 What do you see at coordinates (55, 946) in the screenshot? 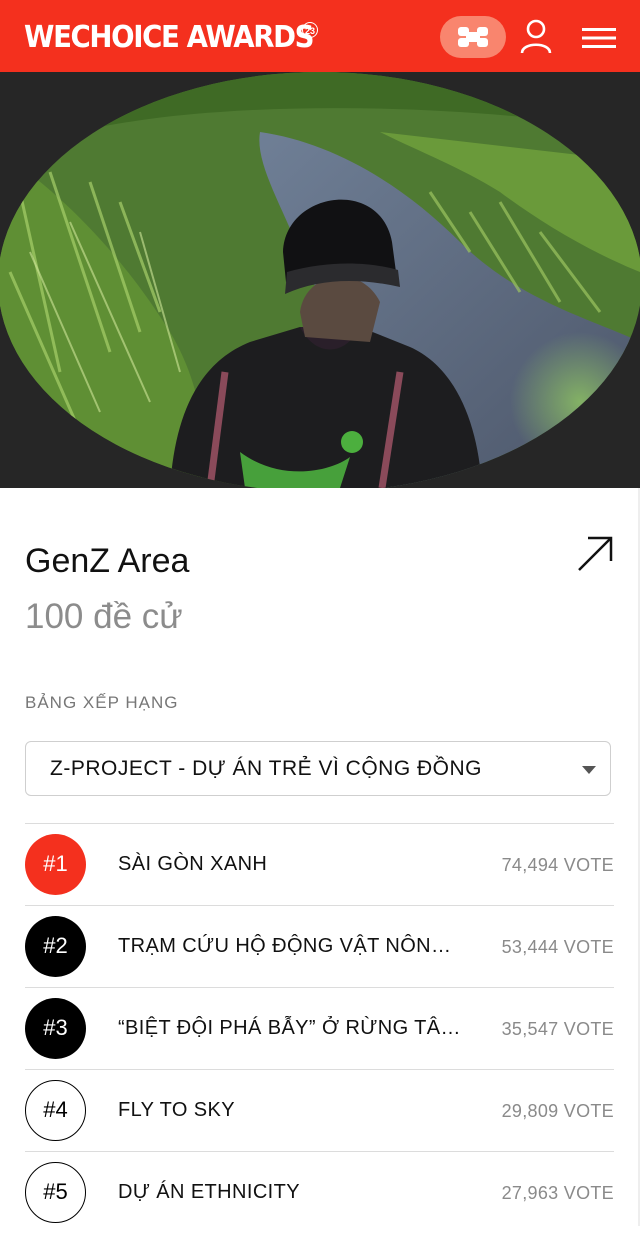
I see `rank-badge: #2` at bounding box center [55, 946].